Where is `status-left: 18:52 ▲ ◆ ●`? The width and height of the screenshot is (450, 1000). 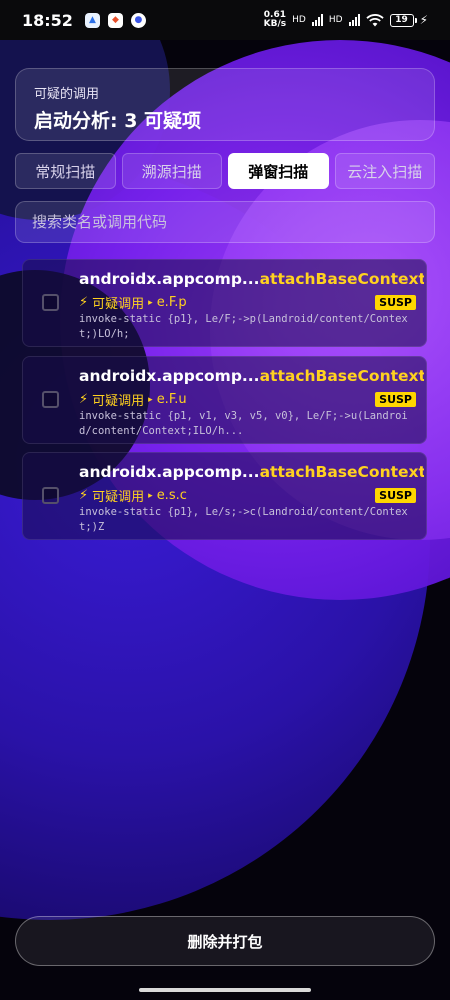 status-left: 18:52 ▲ ◆ ● is located at coordinates (84, 20).